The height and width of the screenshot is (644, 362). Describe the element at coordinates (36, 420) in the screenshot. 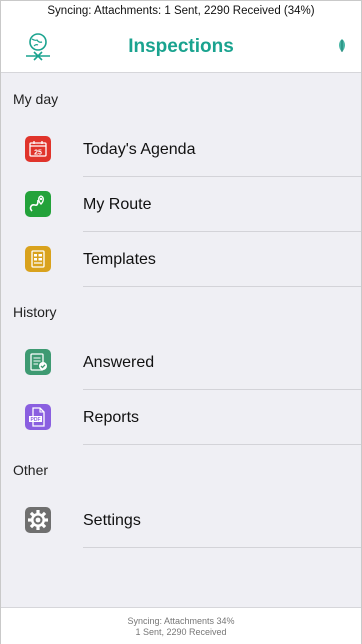

I see `pdf-badge: PDF` at that location.